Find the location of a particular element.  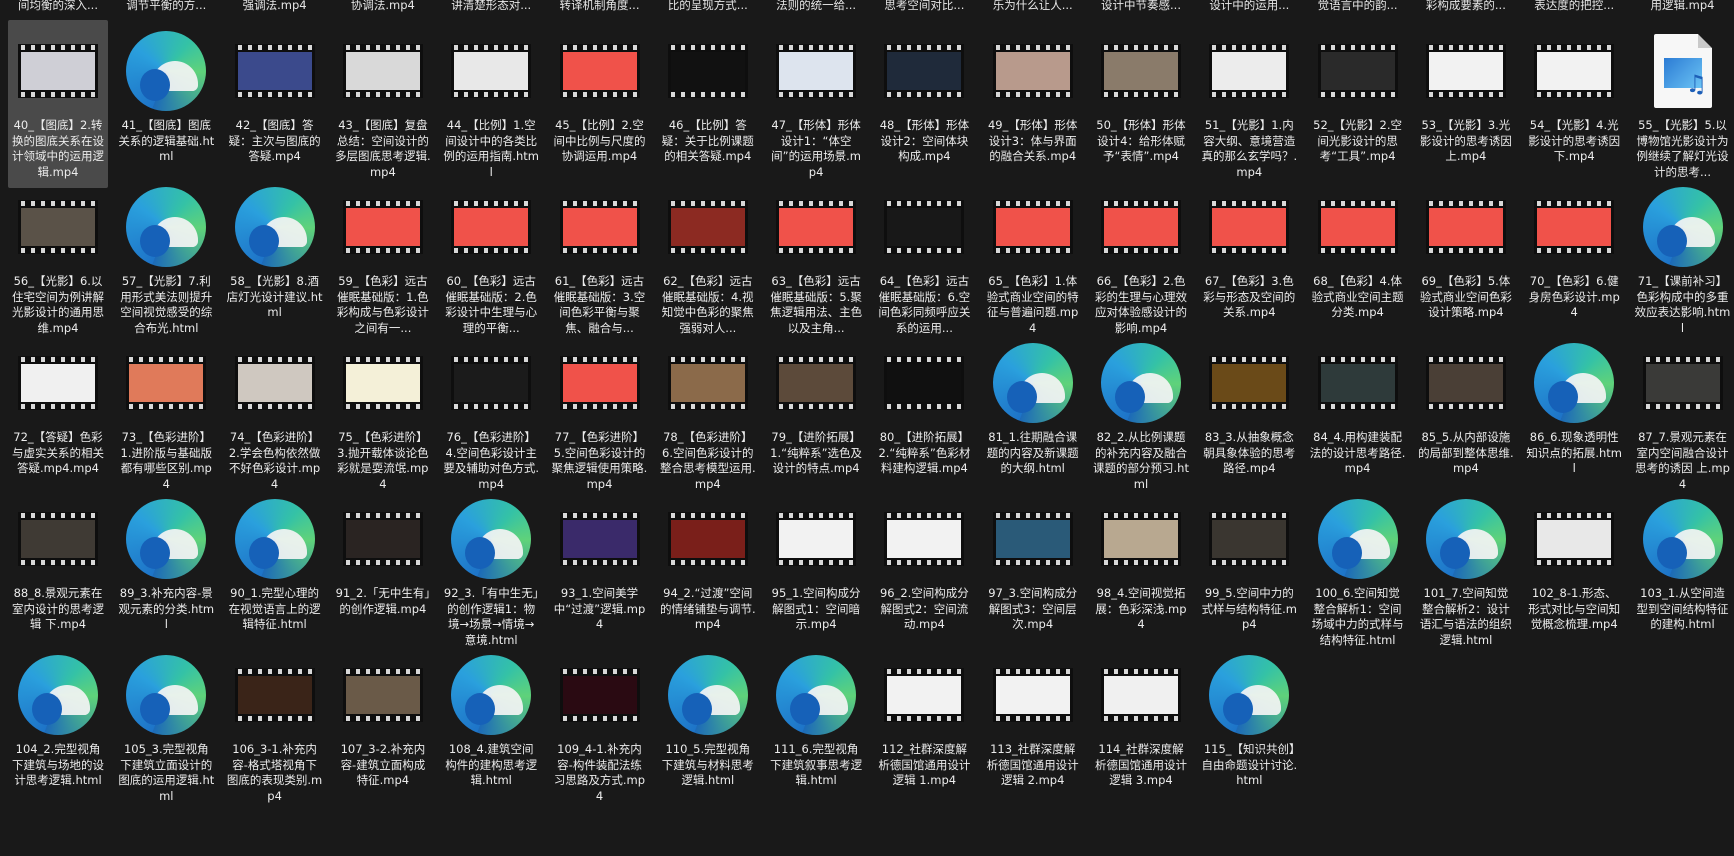

file-item: 98_4.空间视觉拓展：色彩深浅.mp4 is located at coordinates (1141, 572).